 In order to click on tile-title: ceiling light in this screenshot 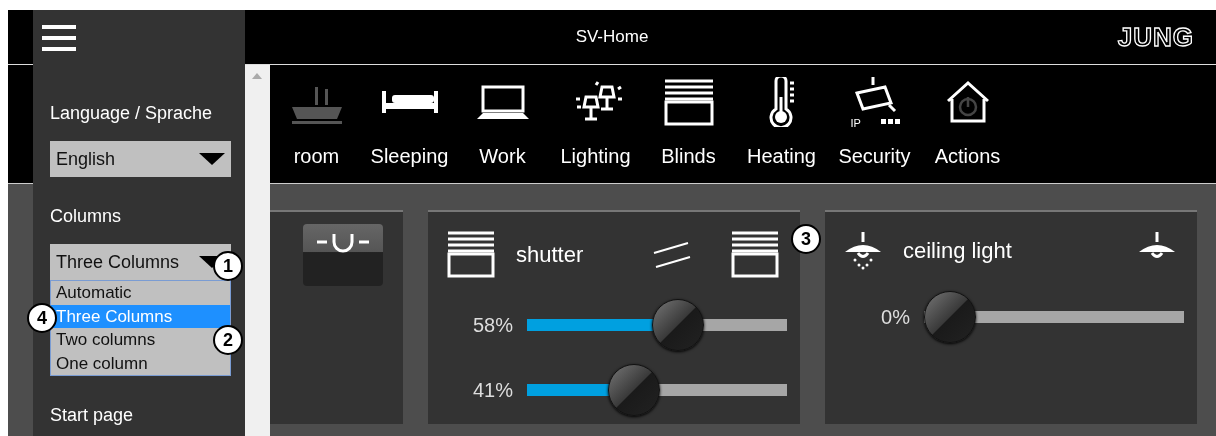, I will do `click(958, 250)`.